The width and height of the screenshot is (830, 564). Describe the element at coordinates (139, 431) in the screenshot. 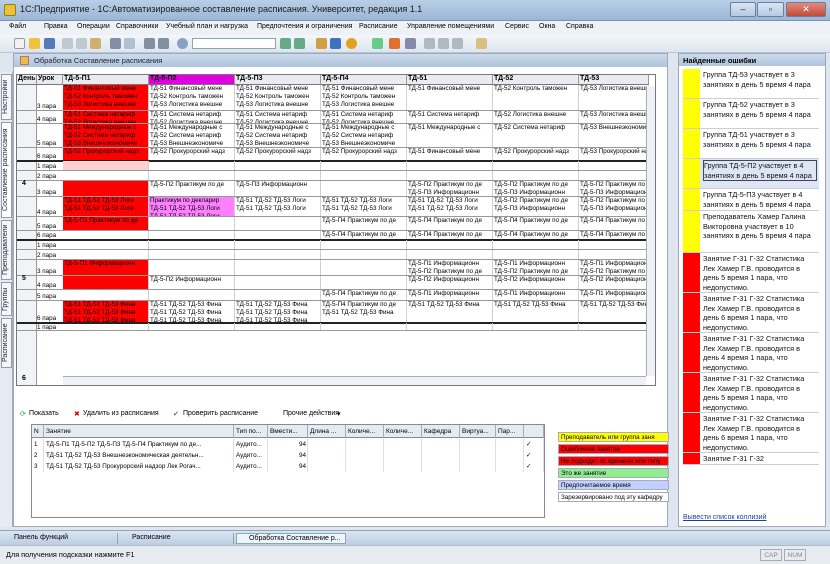

I see `table-column-header: Занятие` at that location.